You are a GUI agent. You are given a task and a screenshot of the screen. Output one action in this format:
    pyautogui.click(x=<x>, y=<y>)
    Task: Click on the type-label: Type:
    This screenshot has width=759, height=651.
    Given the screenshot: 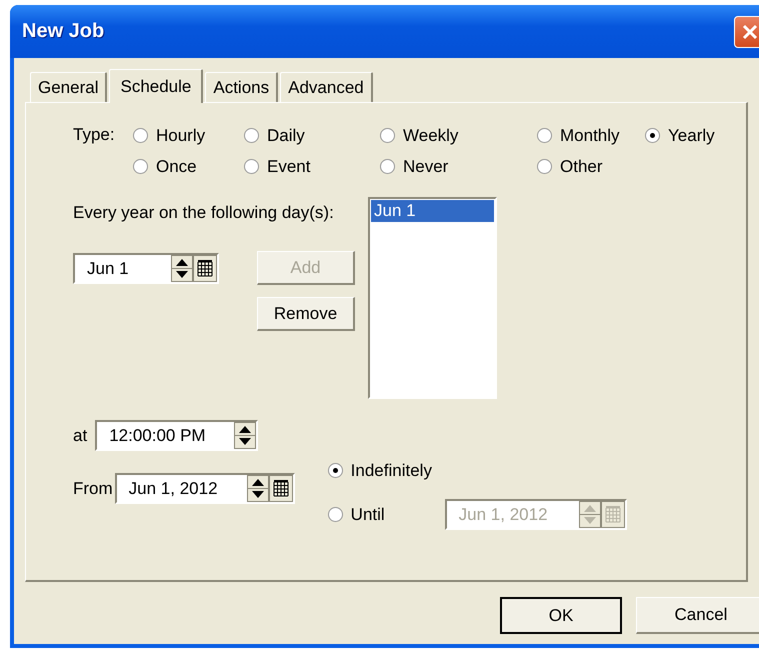 What is the action you would take?
    pyautogui.click(x=94, y=135)
    